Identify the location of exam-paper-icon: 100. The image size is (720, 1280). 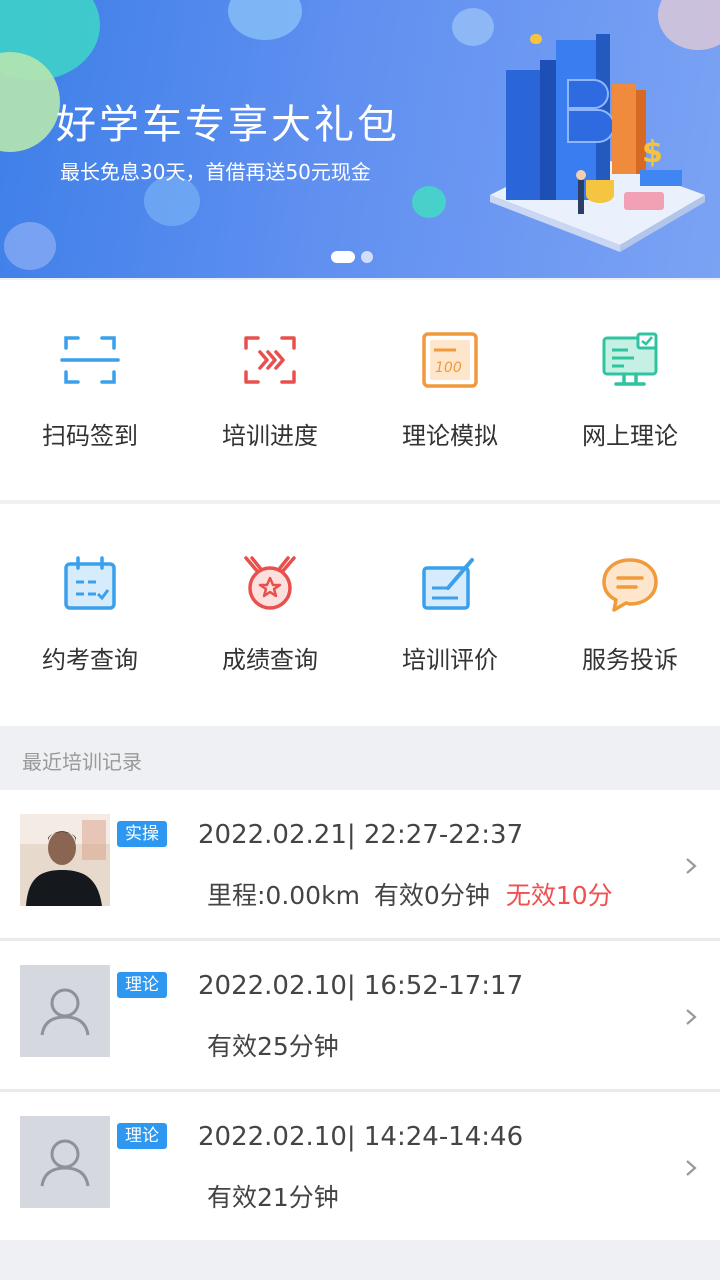
(450, 360).